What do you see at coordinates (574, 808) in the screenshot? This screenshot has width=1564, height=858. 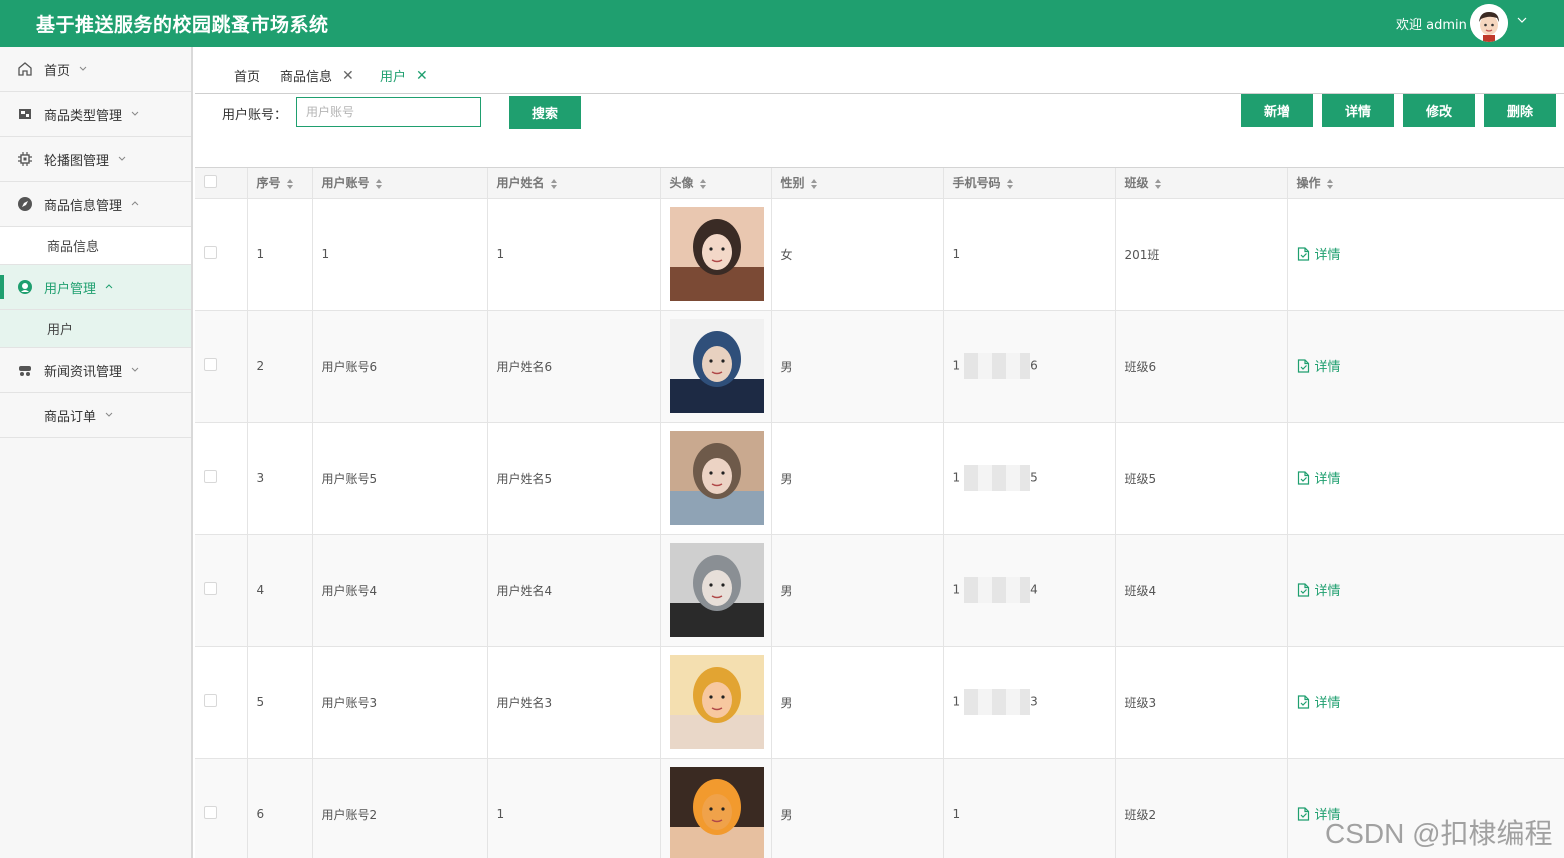 I see `cell-name: 1` at bounding box center [574, 808].